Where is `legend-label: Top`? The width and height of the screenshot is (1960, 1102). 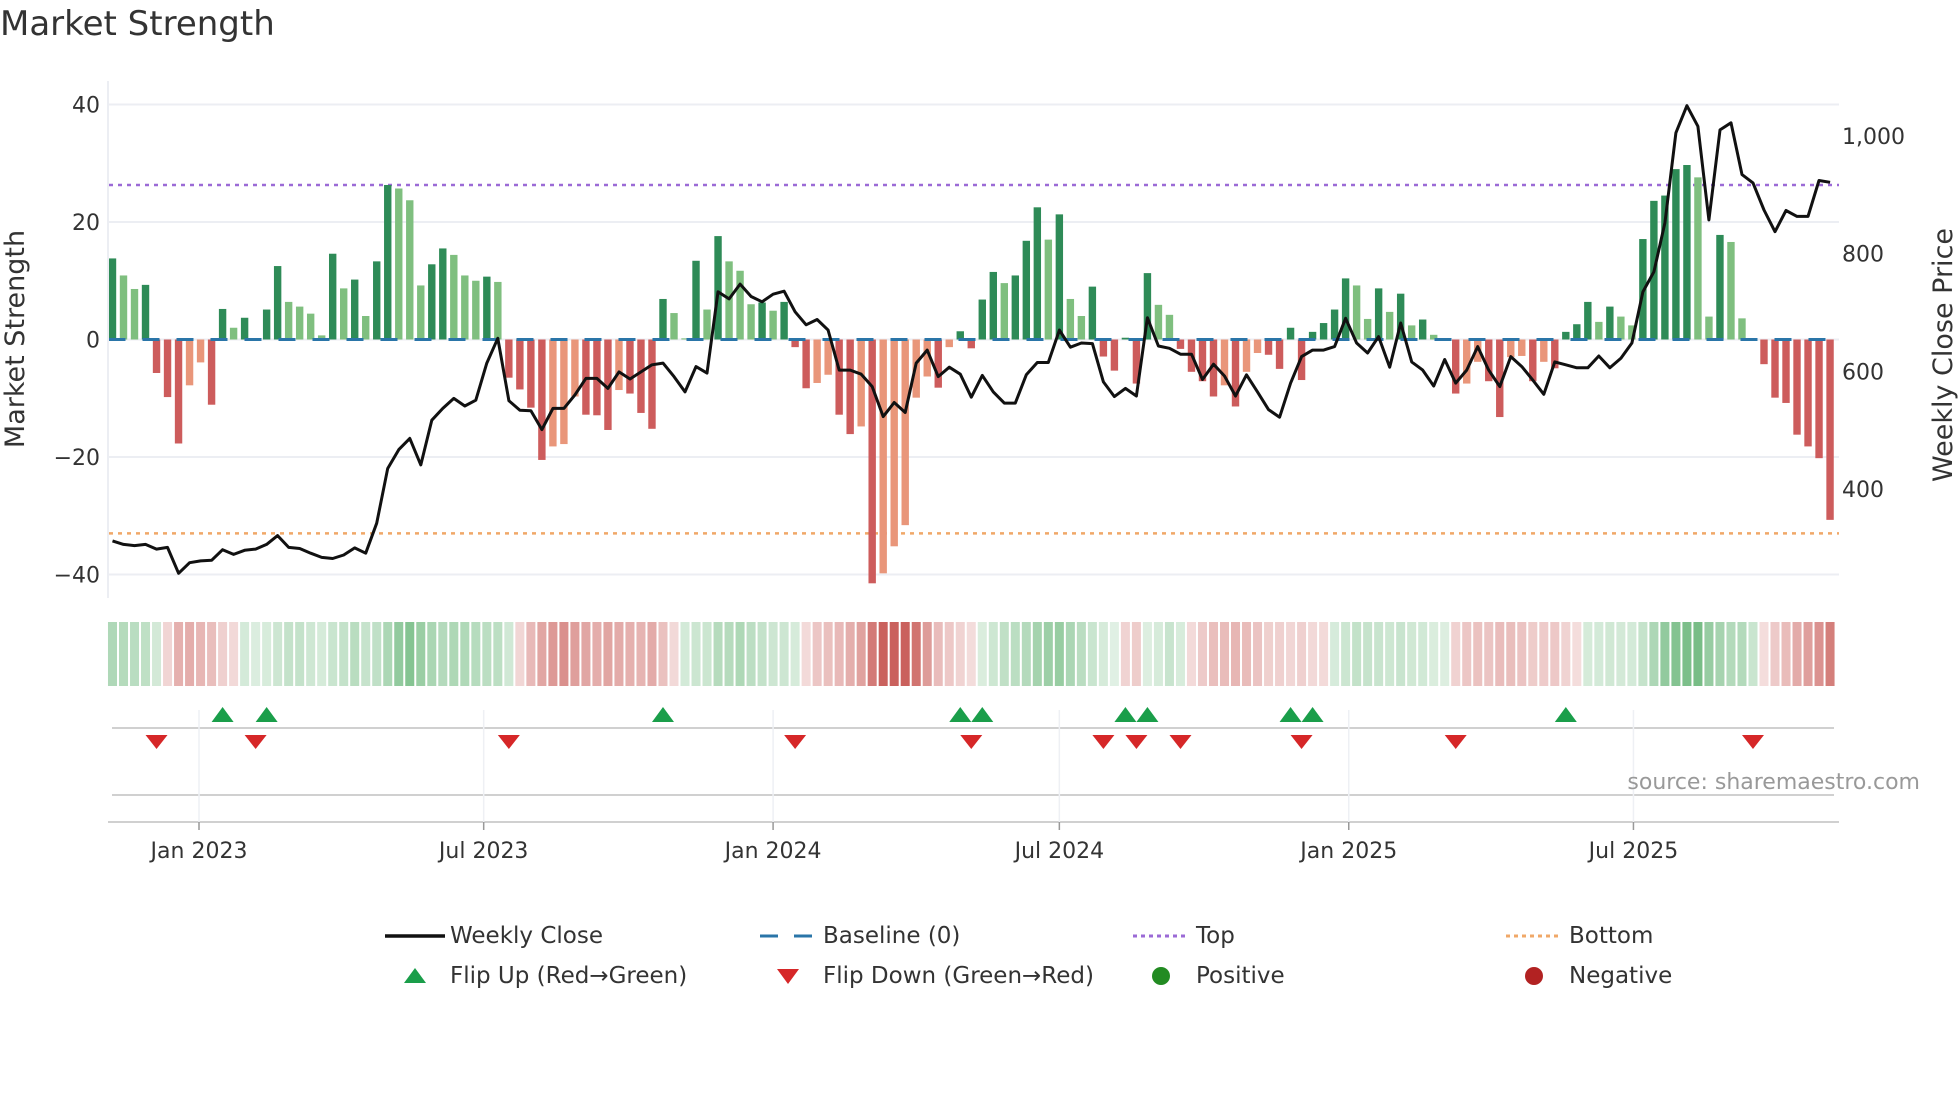 legend-label: Top is located at coordinates (1215, 936).